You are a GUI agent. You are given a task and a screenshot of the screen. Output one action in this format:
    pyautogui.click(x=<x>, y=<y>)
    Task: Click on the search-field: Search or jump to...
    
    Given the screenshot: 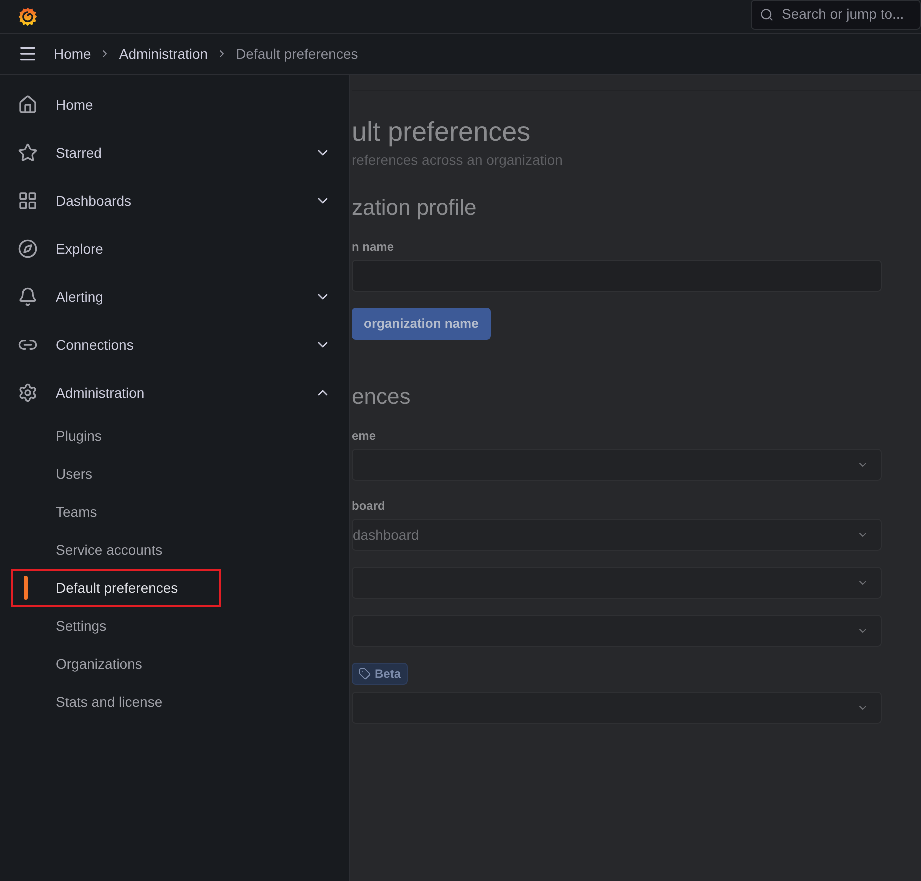 What is the action you would take?
    pyautogui.click(x=836, y=15)
    